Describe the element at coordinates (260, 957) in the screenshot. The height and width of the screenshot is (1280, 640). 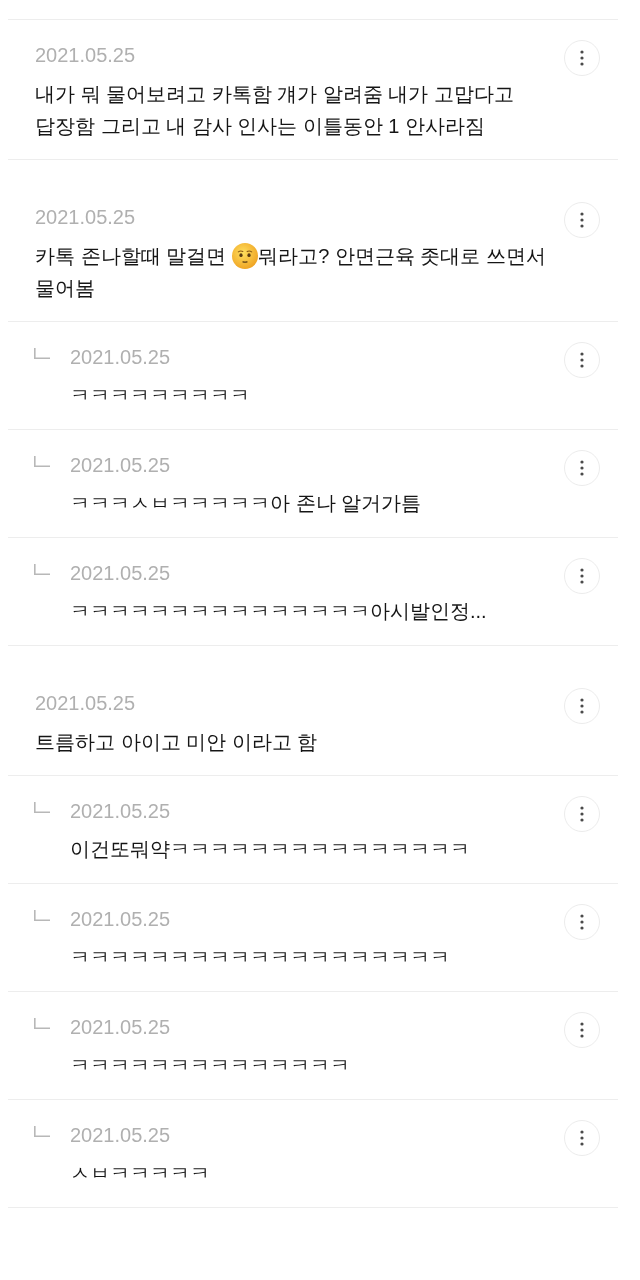
I see `reply-text: ㅋㅋㅋㅋㅋㅋㅋㅋㅋㅋㅋㅋㅋㅋㅋㅋㅋㅋㅋ` at that location.